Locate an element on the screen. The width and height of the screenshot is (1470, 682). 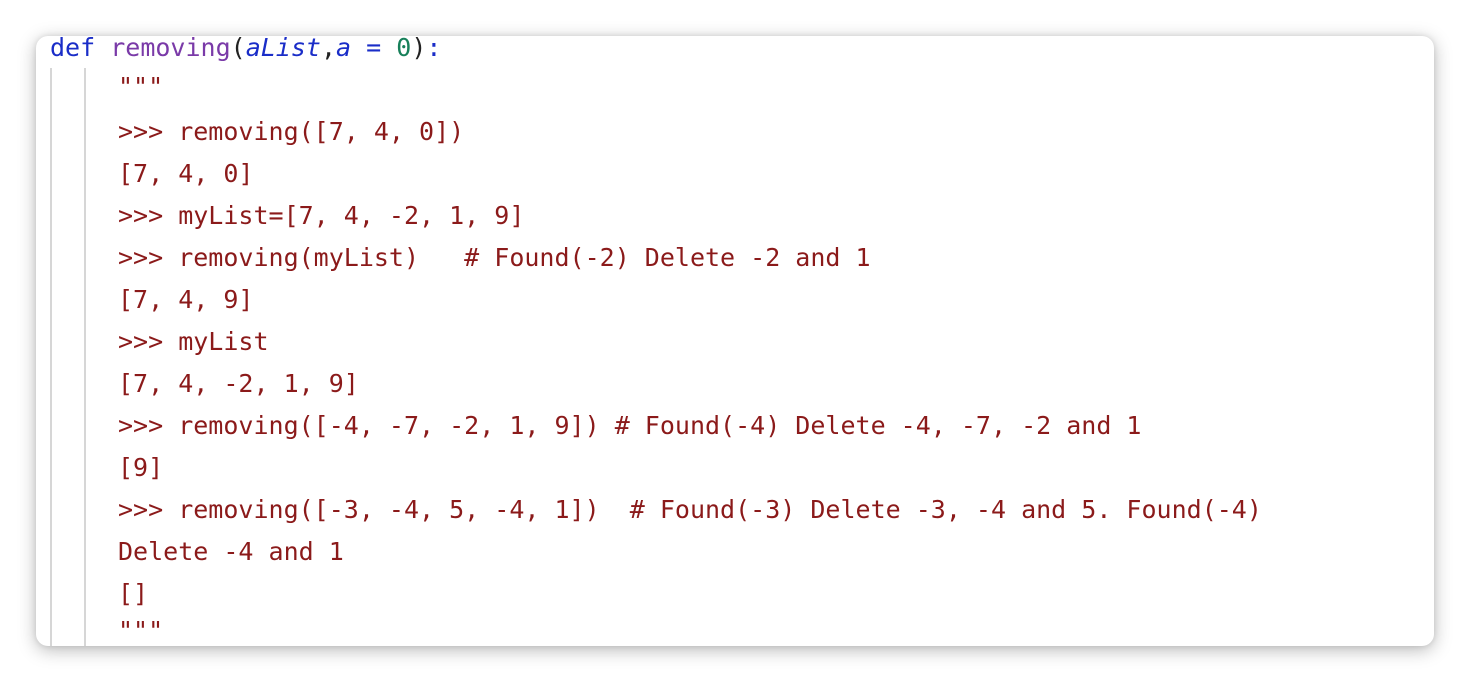
param-alist: aList is located at coordinates (283, 49).